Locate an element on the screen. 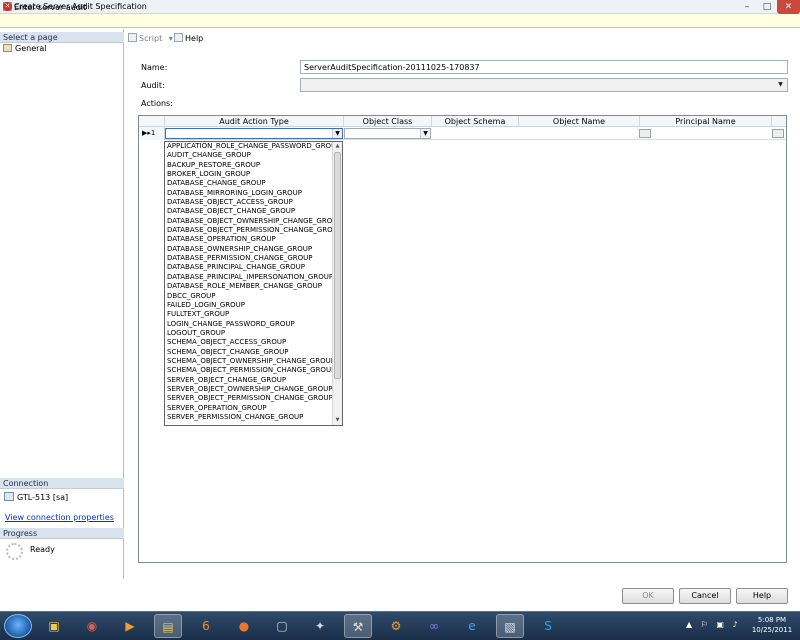 Image resolution: width=800 pixels, height=640 pixels. tools-app-icon: ⚙ is located at coordinates (396, 626).